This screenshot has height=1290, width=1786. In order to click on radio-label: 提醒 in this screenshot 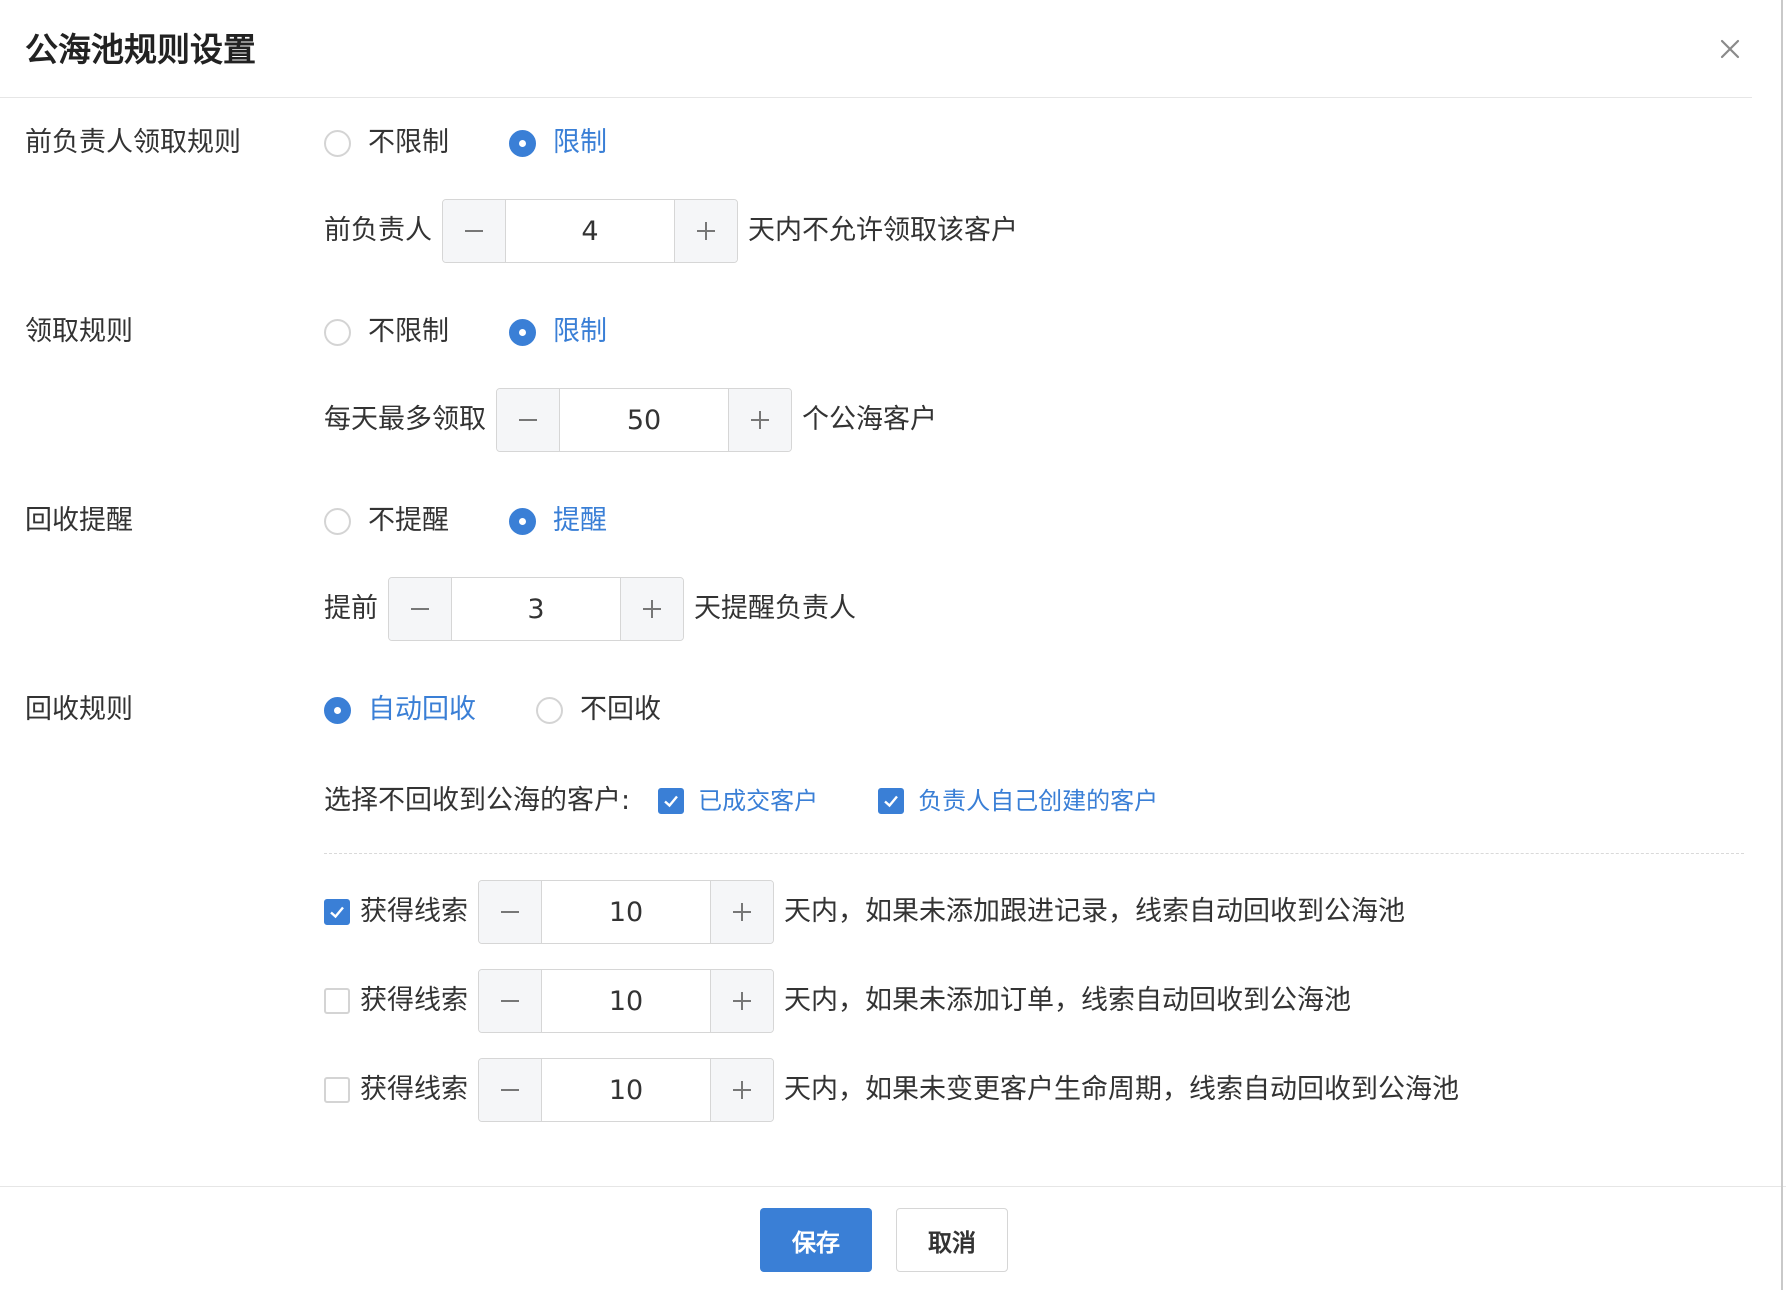, I will do `click(580, 520)`.